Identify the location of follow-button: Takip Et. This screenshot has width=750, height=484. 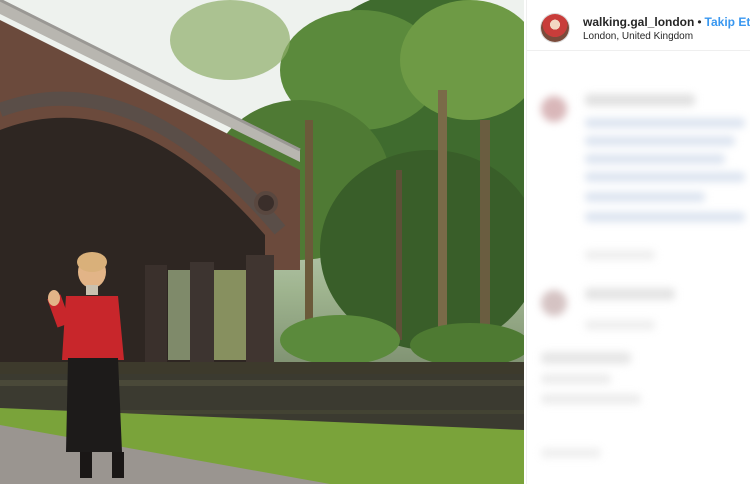
(727, 22).